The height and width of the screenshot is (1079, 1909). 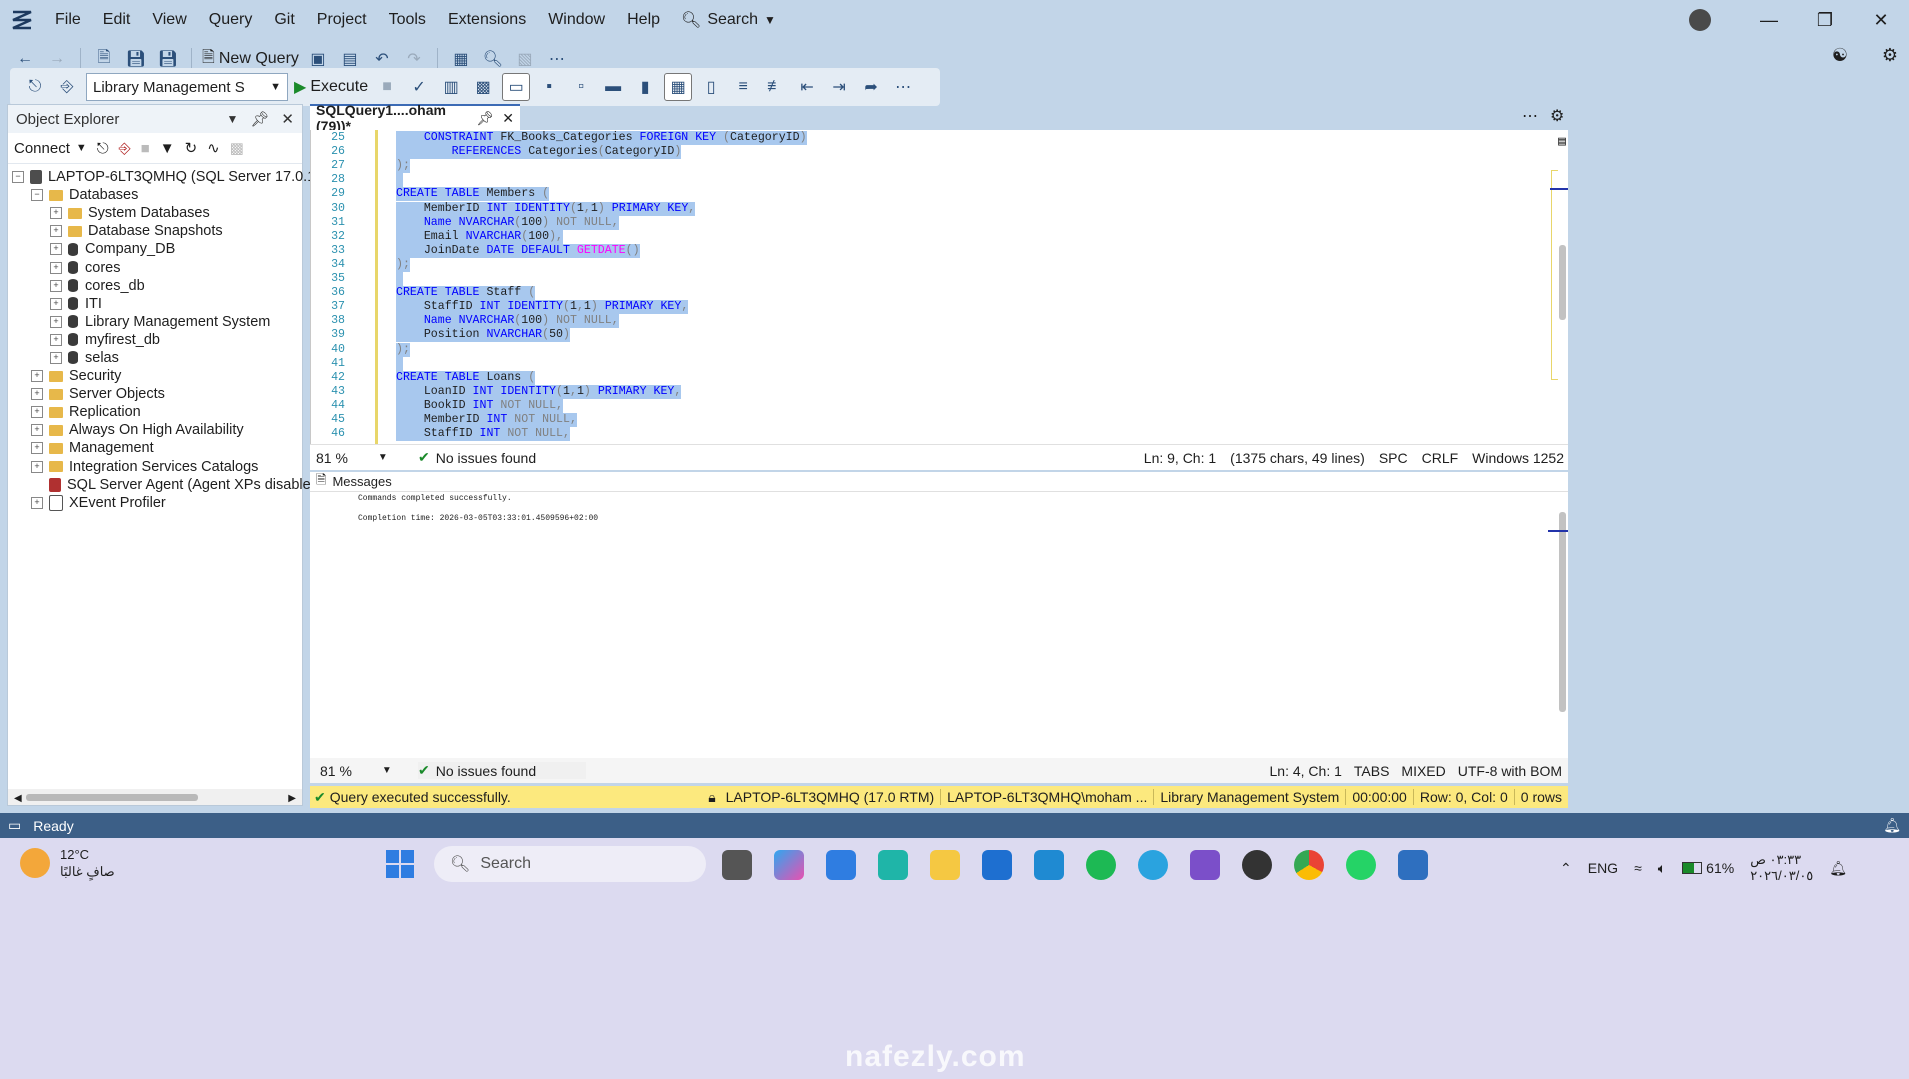 What do you see at coordinates (678, 87) in the screenshot?
I see `results-to-grid-icon: ▦` at bounding box center [678, 87].